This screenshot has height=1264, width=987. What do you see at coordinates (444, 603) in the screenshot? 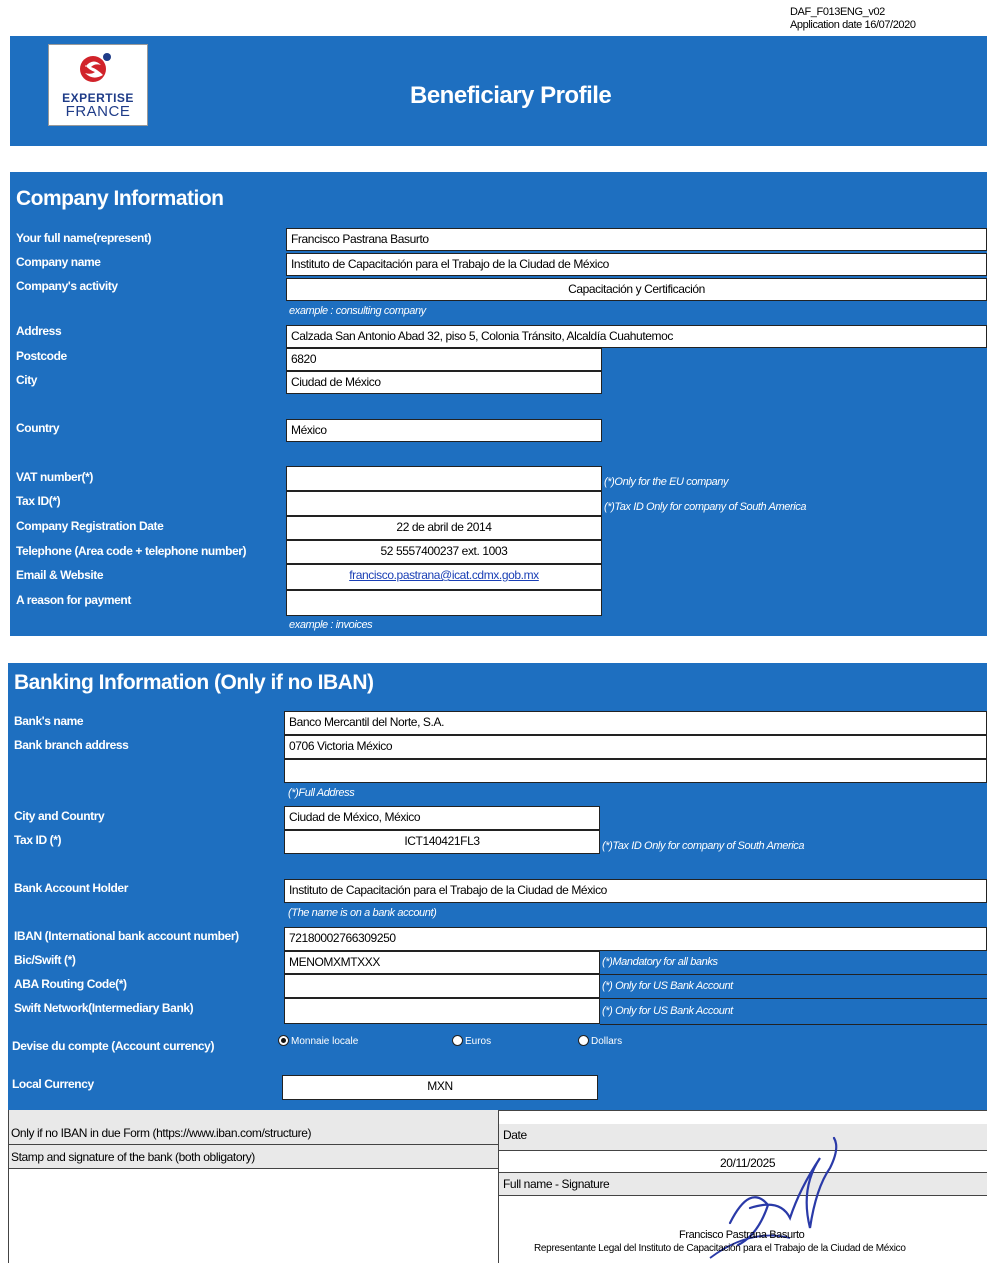
I see `payment-reason-field` at bounding box center [444, 603].